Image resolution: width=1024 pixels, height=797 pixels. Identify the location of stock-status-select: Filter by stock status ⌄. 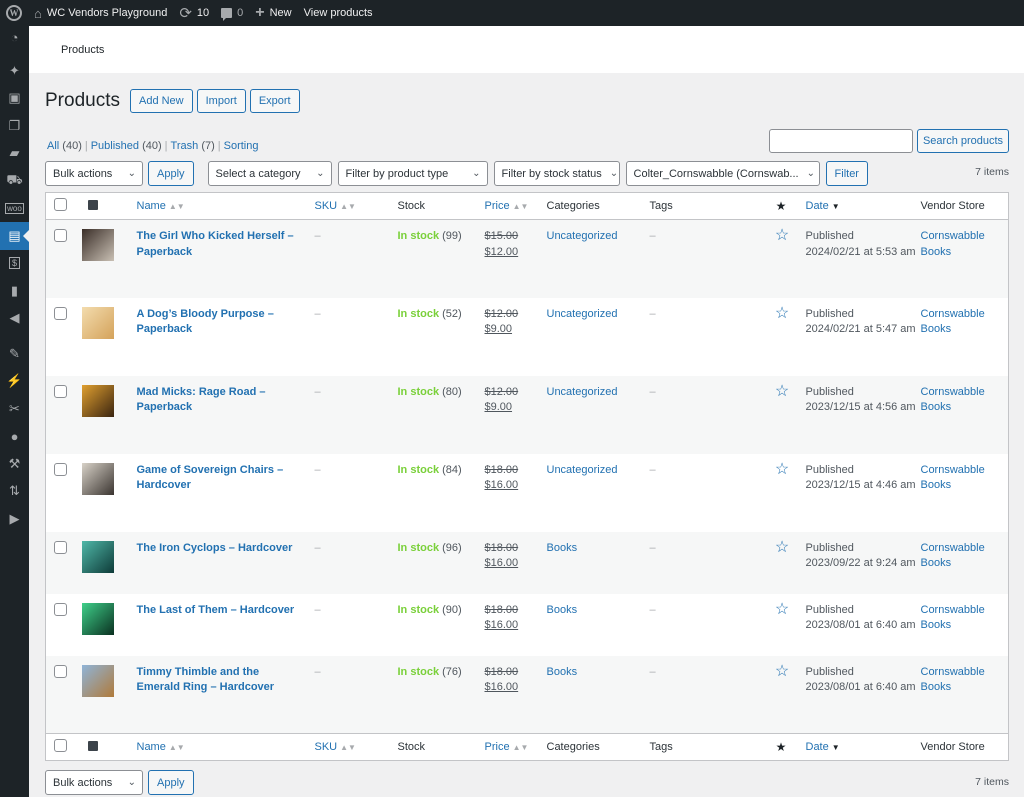
(556, 173).